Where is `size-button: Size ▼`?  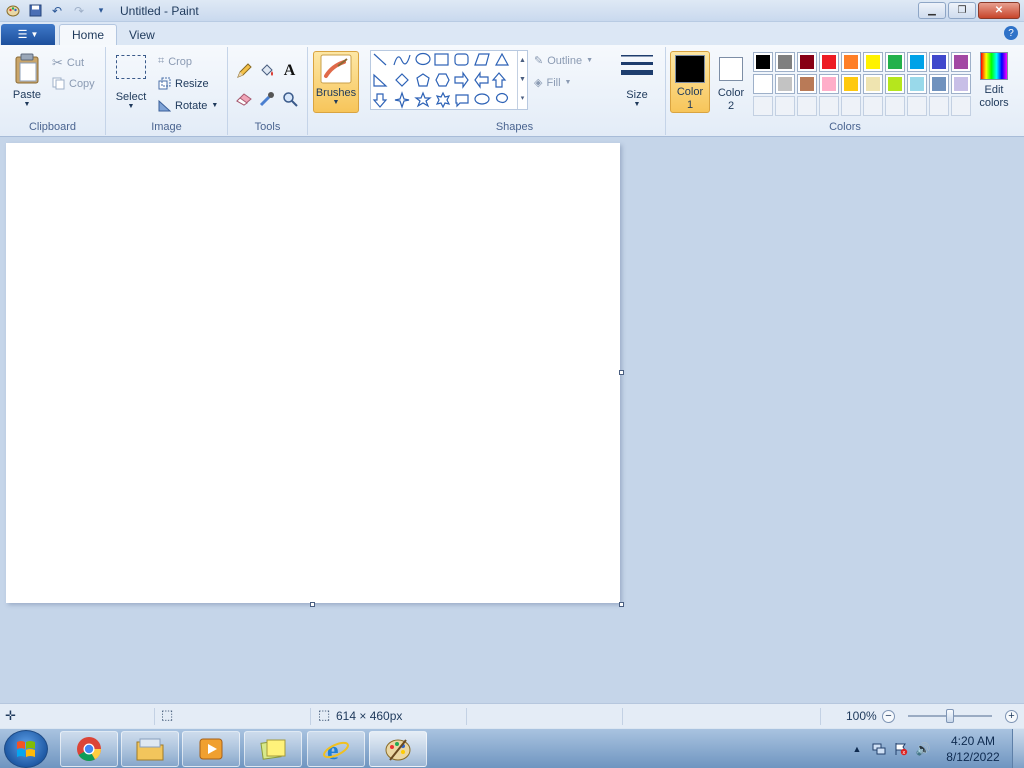
size-button: Size ▼ is located at coordinates (637, 80).